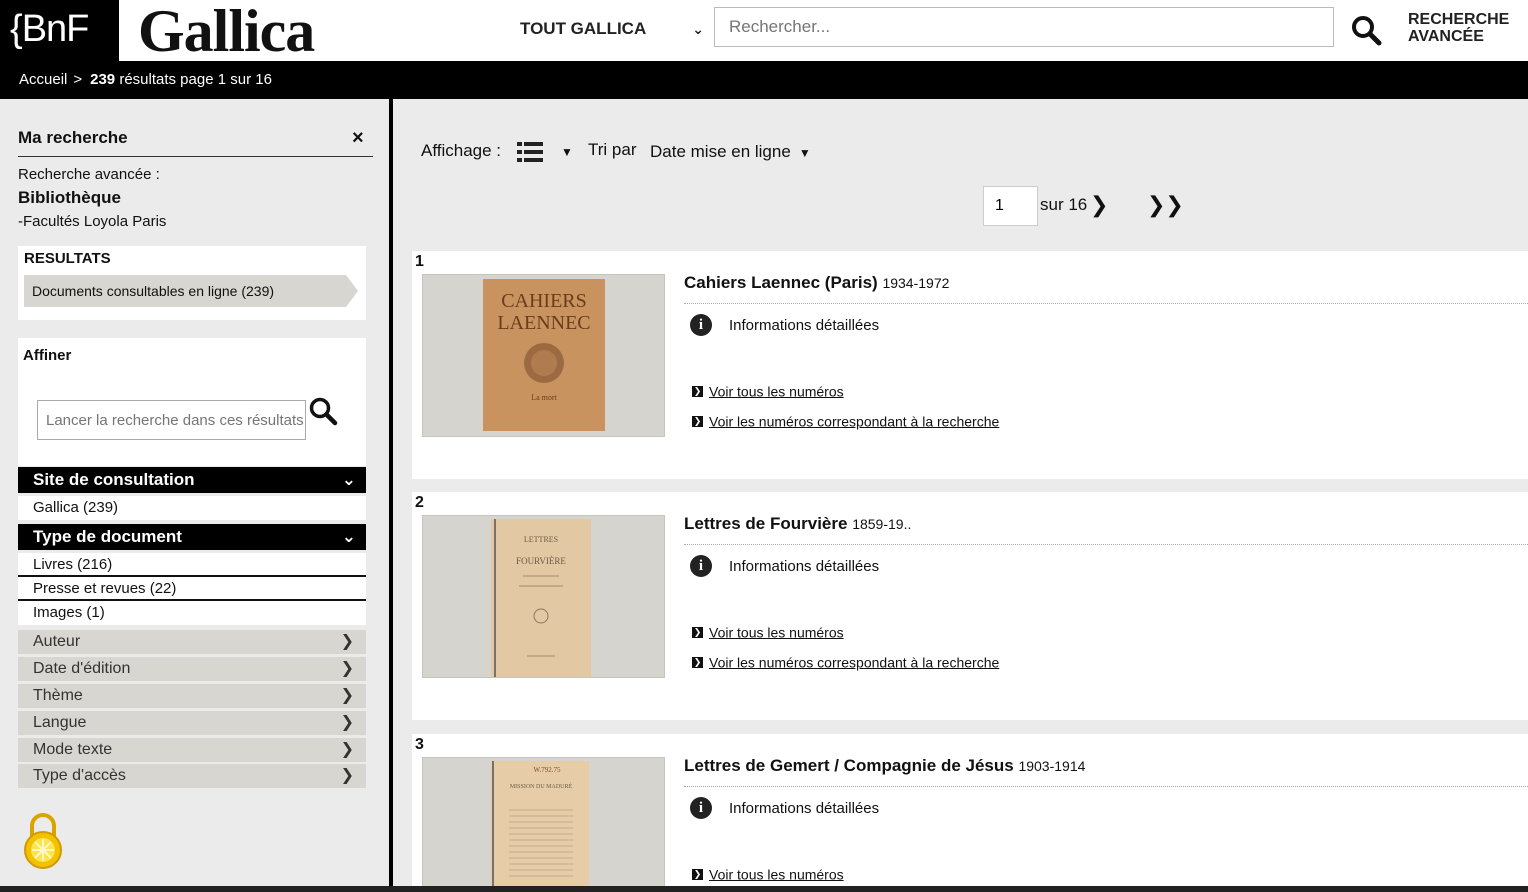  I want to click on results-online-docs: Documents consultables en ligne (239), so click(191, 291).